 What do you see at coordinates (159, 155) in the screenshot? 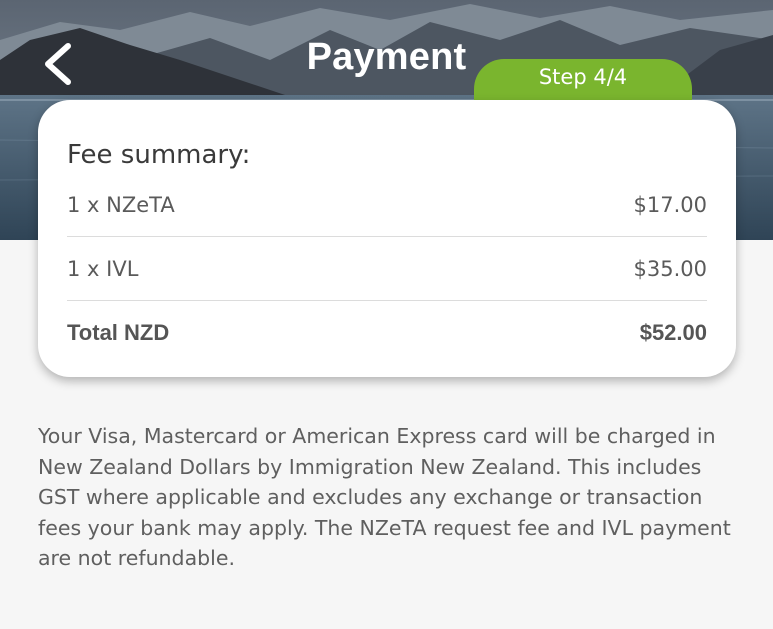
I see `fee-summary-title: Fee summary:` at bounding box center [159, 155].